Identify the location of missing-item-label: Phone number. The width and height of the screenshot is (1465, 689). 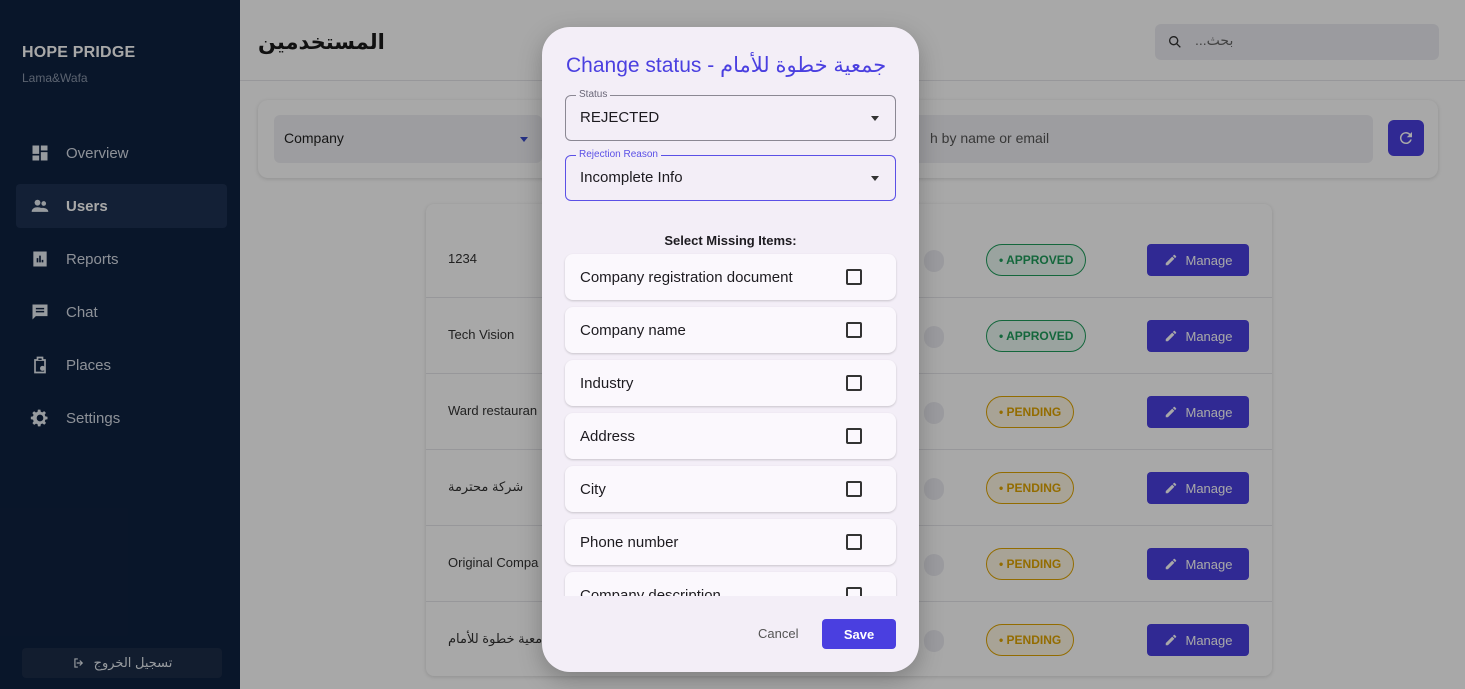
(629, 542).